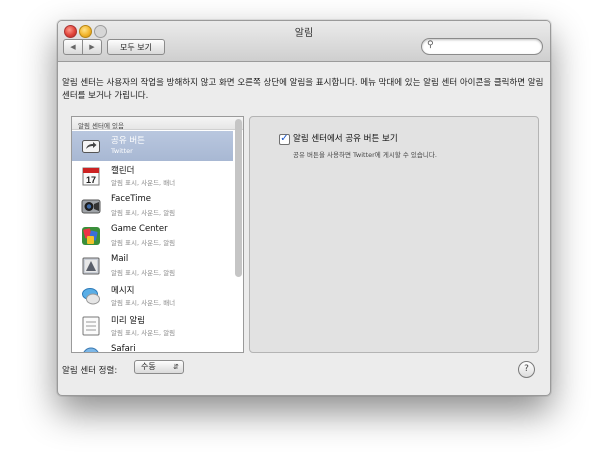  What do you see at coordinates (176, 367) in the screenshot?
I see `select-arrows-icon: ⇵` at bounding box center [176, 367].